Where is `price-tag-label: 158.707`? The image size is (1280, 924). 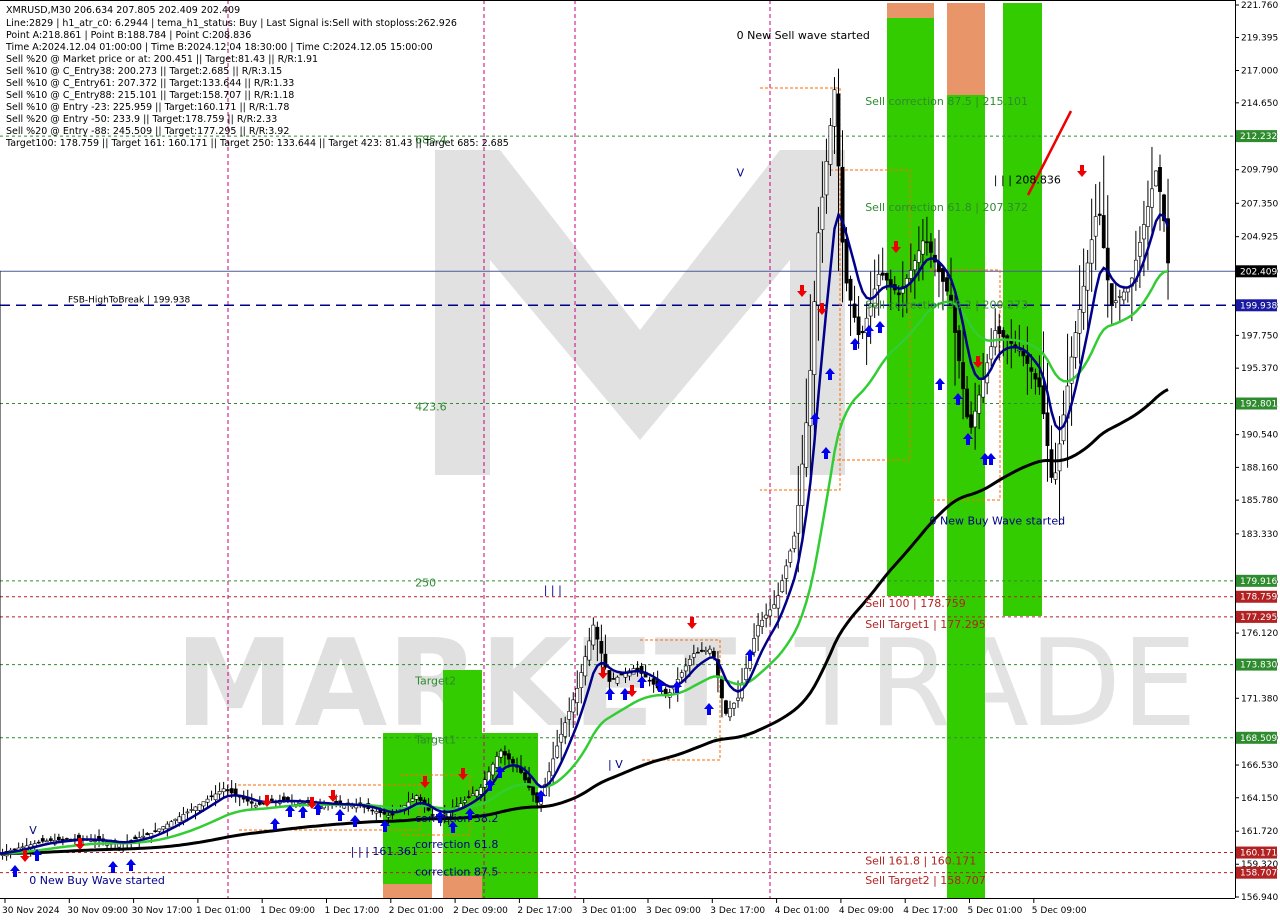 price-tag-label: 158.707 is located at coordinates (1258, 874).